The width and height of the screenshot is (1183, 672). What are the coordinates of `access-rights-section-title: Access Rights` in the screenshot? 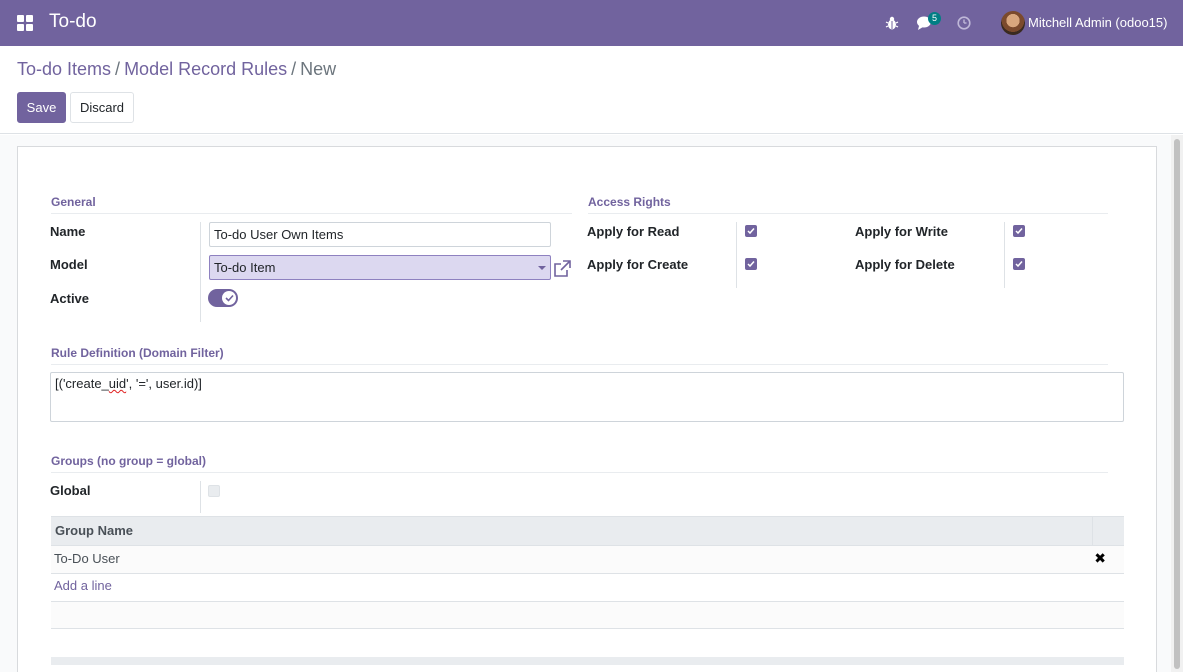 It's located at (848, 204).